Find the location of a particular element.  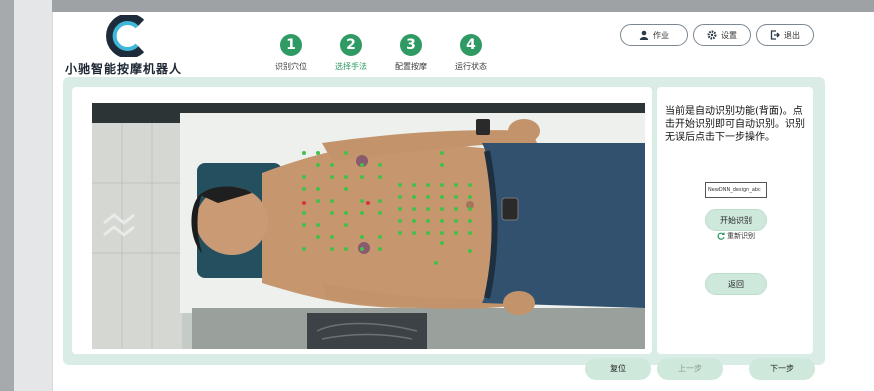

step-3: 3 配置按摩 is located at coordinates (411, 53).